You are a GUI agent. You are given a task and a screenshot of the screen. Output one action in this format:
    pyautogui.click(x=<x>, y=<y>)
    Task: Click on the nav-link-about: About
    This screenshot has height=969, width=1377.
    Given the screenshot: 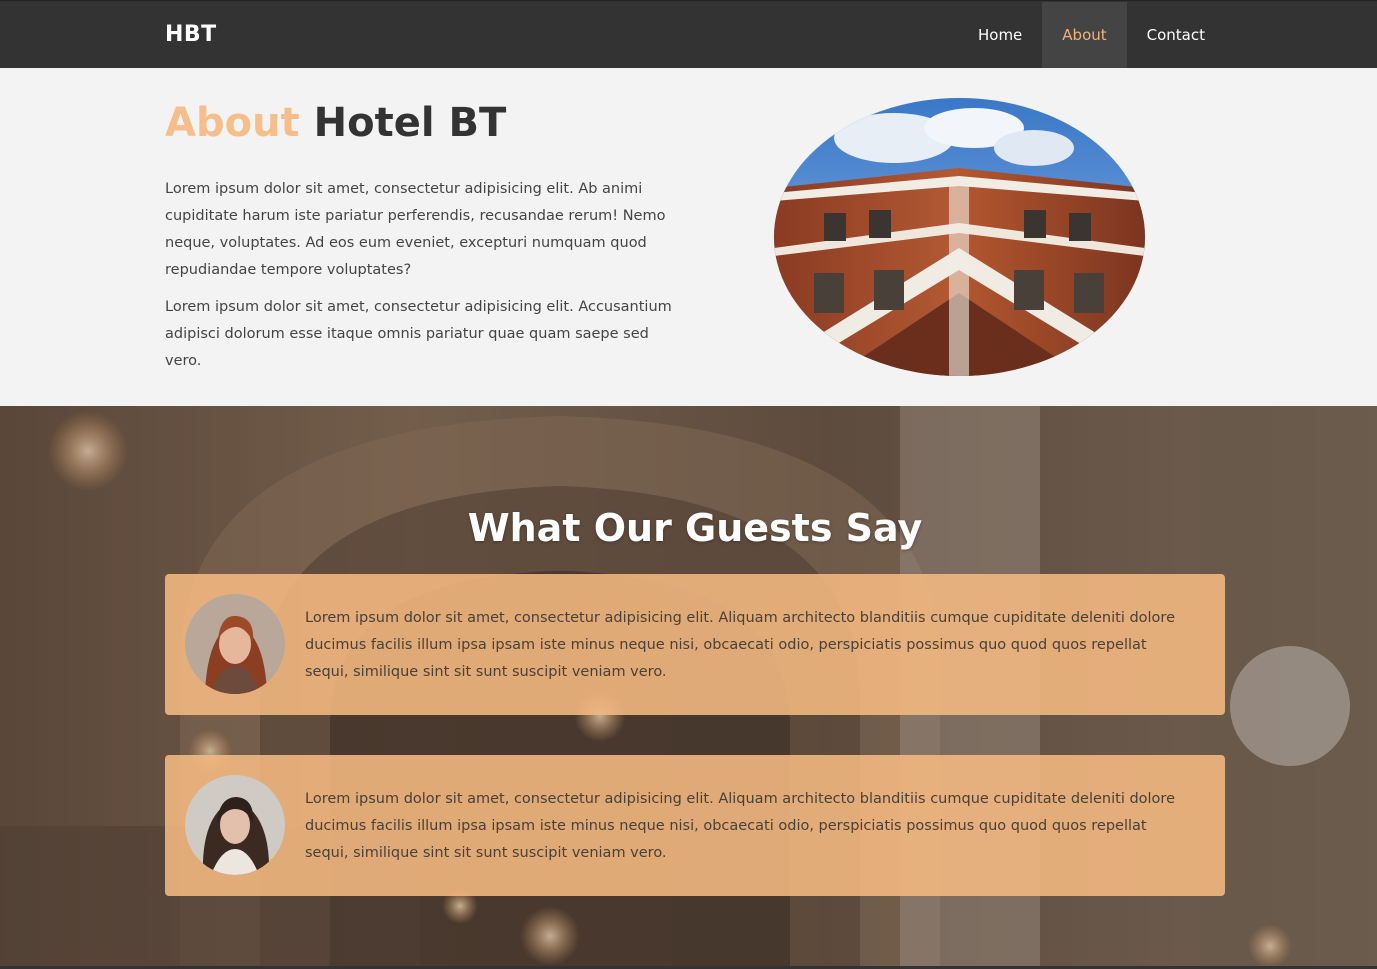 What is the action you would take?
    pyautogui.click(x=1084, y=35)
    